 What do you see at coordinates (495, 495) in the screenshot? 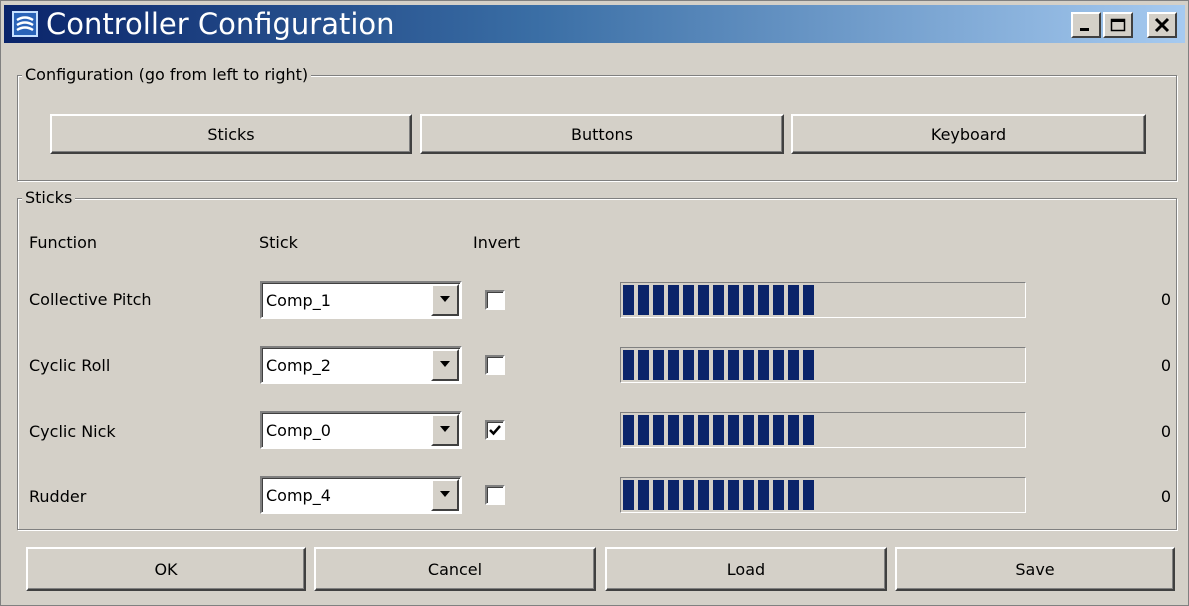
I see `invert-checkbox-rudder` at bounding box center [495, 495].